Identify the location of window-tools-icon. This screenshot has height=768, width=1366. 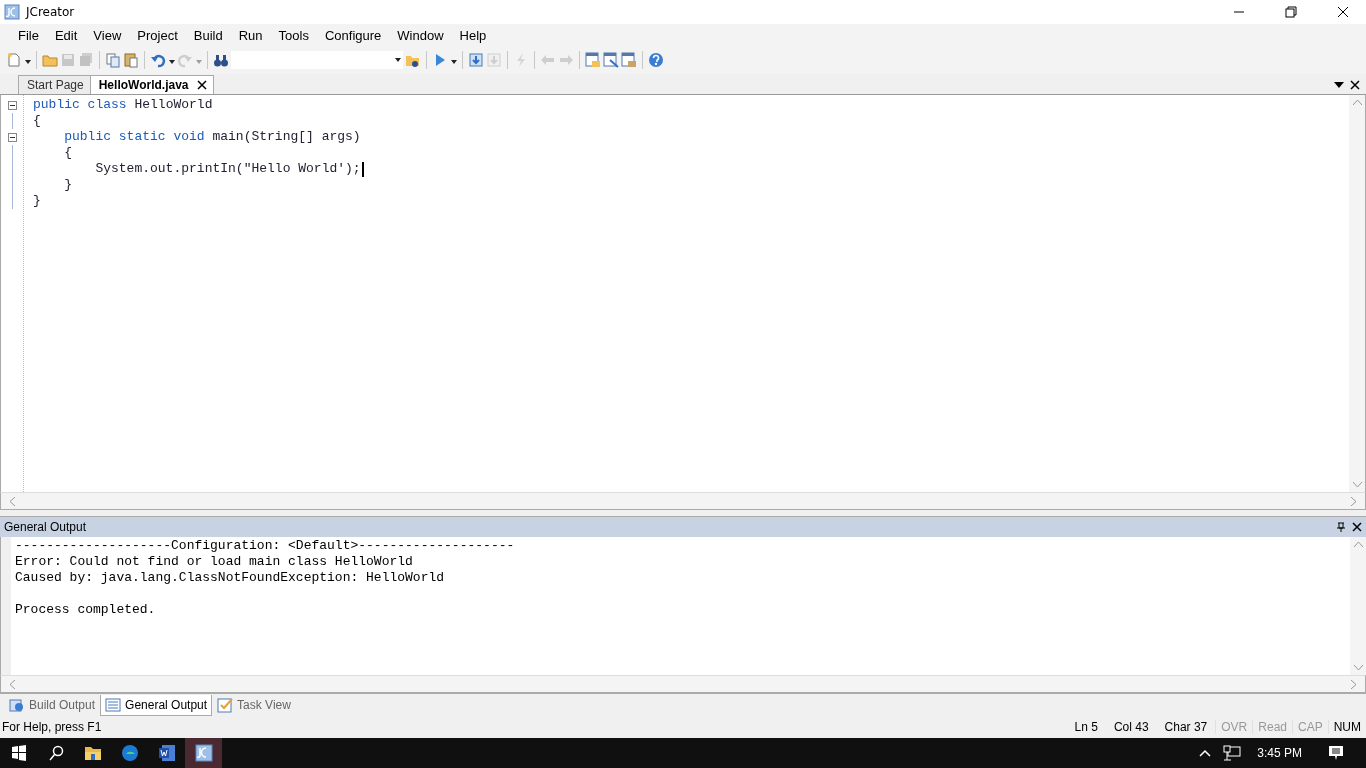
(611, 60).